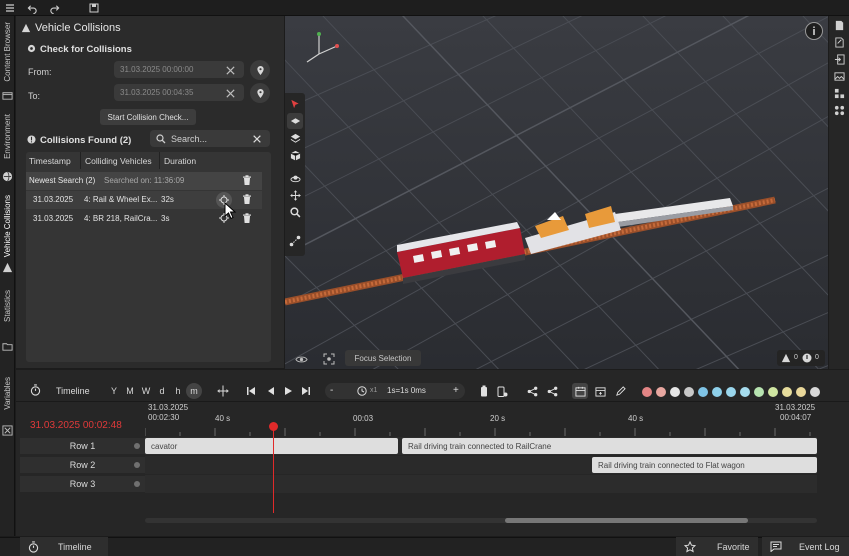  Describe the element at coordinates (456, 390) in the screenshot. I see `speed-increase-button: +` at that location.